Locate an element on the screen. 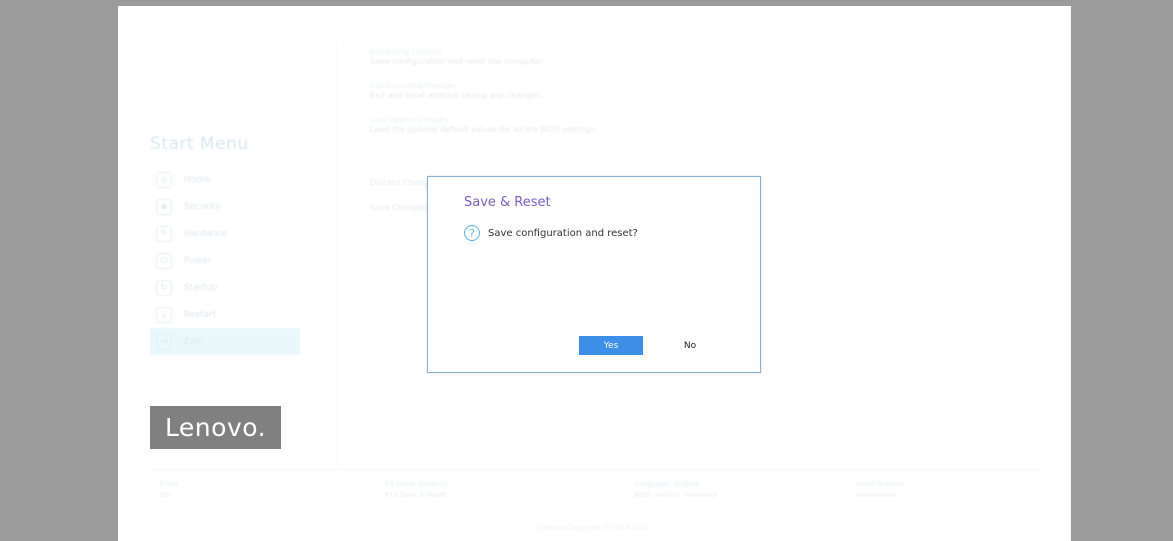  footer-column: F9 Setup Defaults F10 Save & Reset is located at coordinates (416, 491).